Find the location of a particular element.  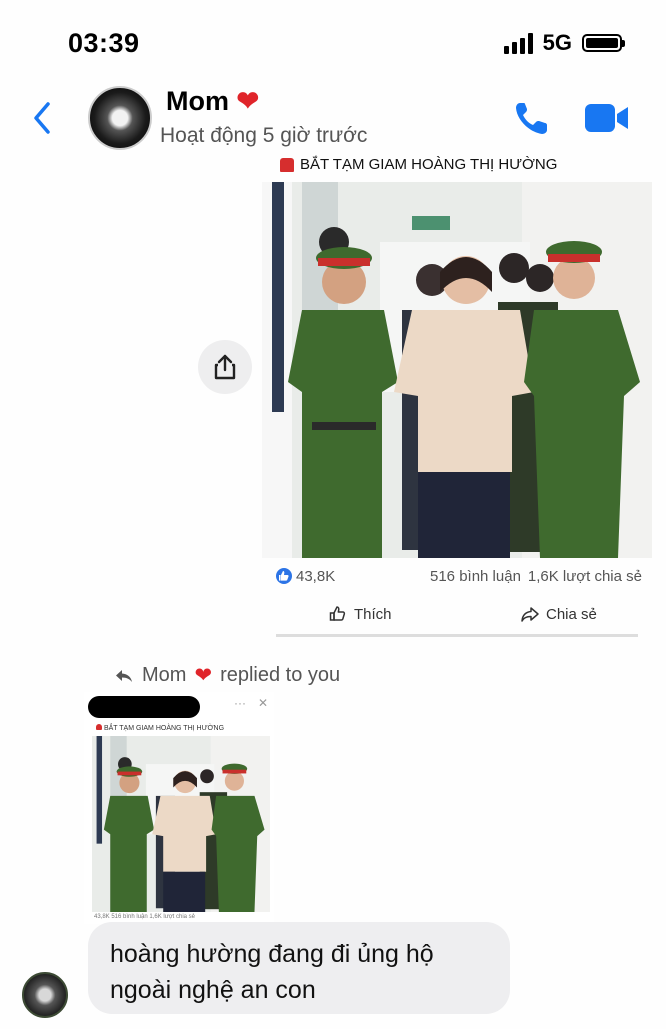

share-arrow-icon is located at coordinates (530, 614).